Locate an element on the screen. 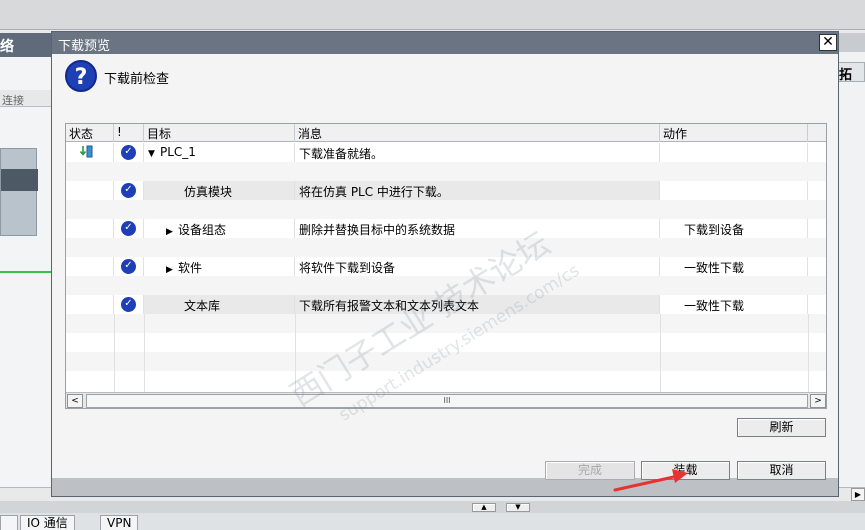 Image resolution: width=865 pixels, height=530 pixels. app-toolbar is located at coordinates (432, 15).